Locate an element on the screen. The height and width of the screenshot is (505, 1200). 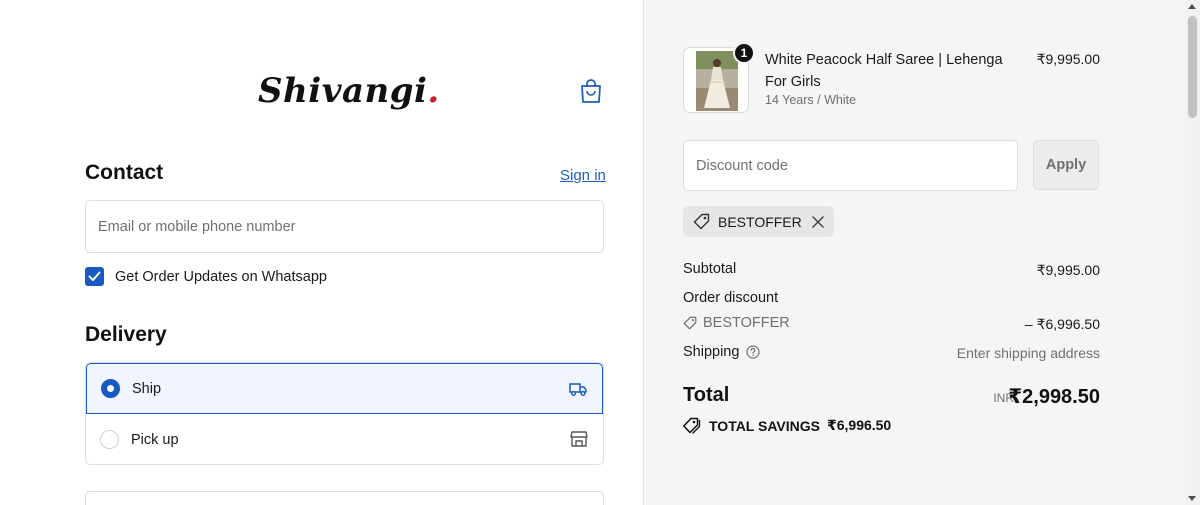
product-price: ₹9,995.00 is located at coordinates (1068, 59).